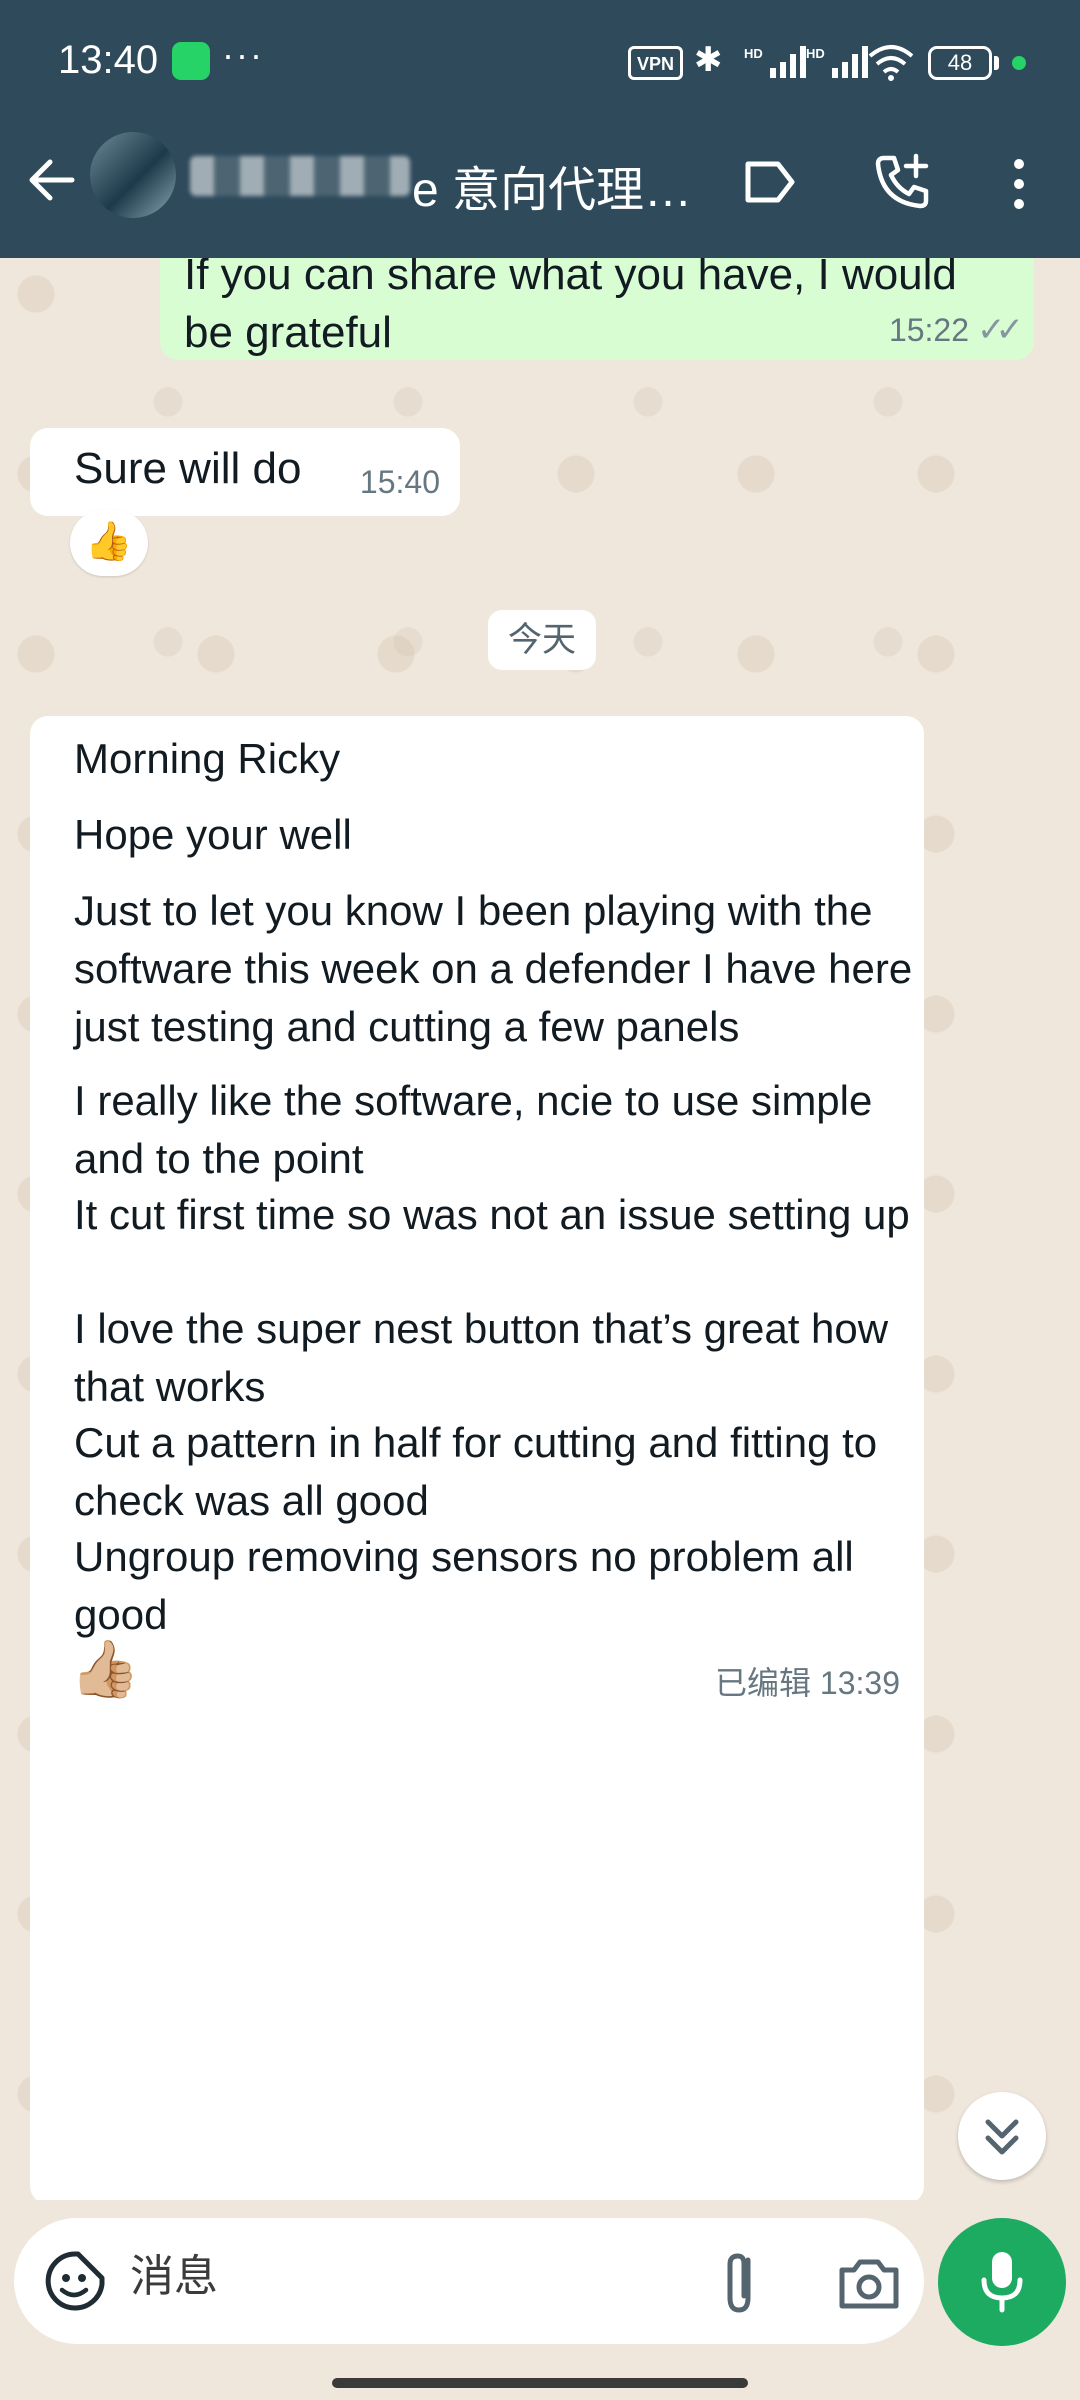 The width and height of the screenshot is (1080, 2400). I want to click on thumbs-up-reaction: 👍🏼, so click(105, 1669).